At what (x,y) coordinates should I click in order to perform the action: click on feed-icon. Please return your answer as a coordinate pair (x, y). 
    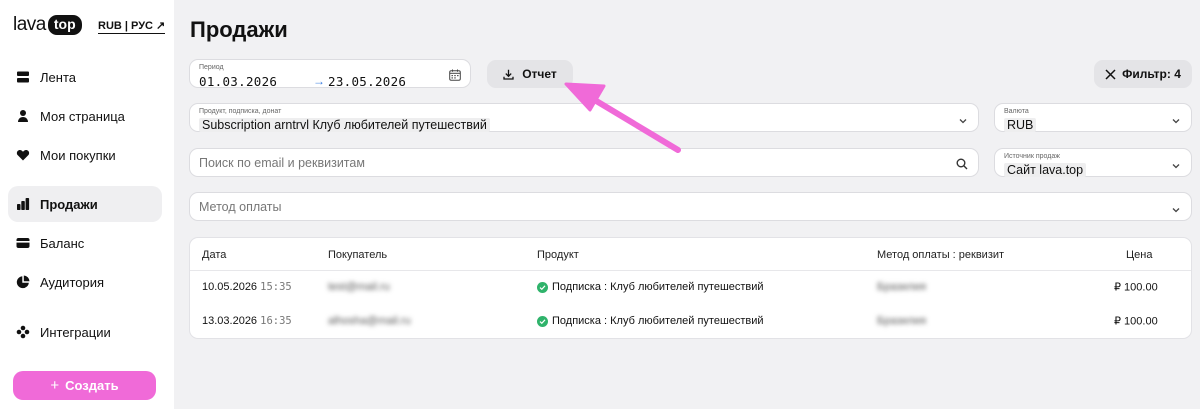
    Looking at the image, I should click on (23, 77).